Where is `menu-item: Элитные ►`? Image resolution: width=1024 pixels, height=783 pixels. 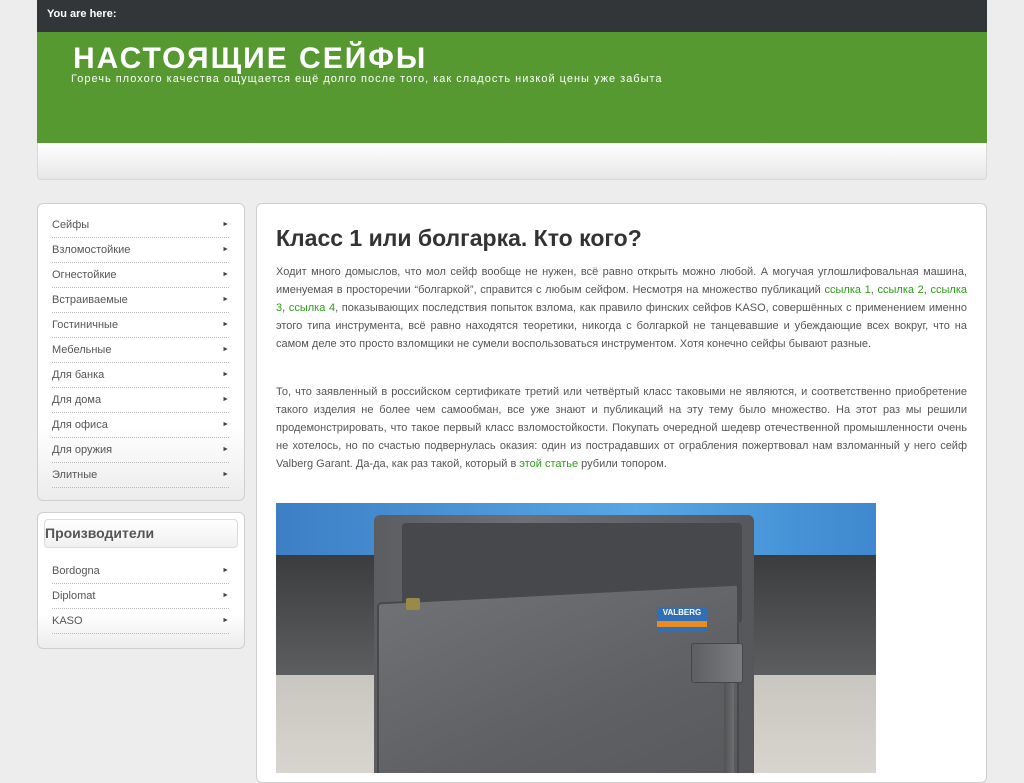
menu-item: Элитные ► is located at coordinates (140, 475).